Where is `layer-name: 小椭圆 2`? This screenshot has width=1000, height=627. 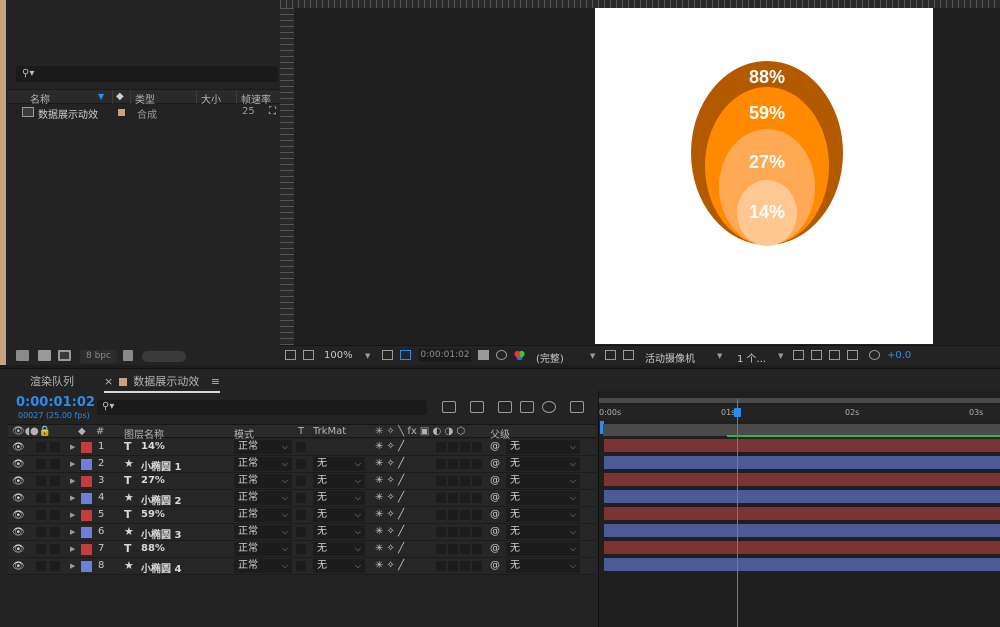
layer-name: 小椭圆 2 is located at coordinates (161, 499).